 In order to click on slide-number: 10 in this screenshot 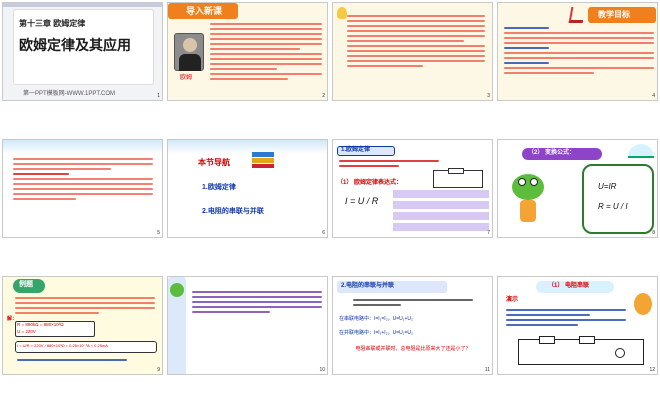, I will do `click(322, 370)`.